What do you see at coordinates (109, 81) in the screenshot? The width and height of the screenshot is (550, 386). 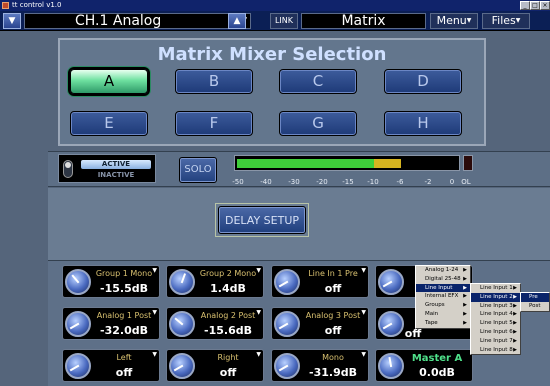 I see `matrix-button-a: A` at bounding box center [109, 81].